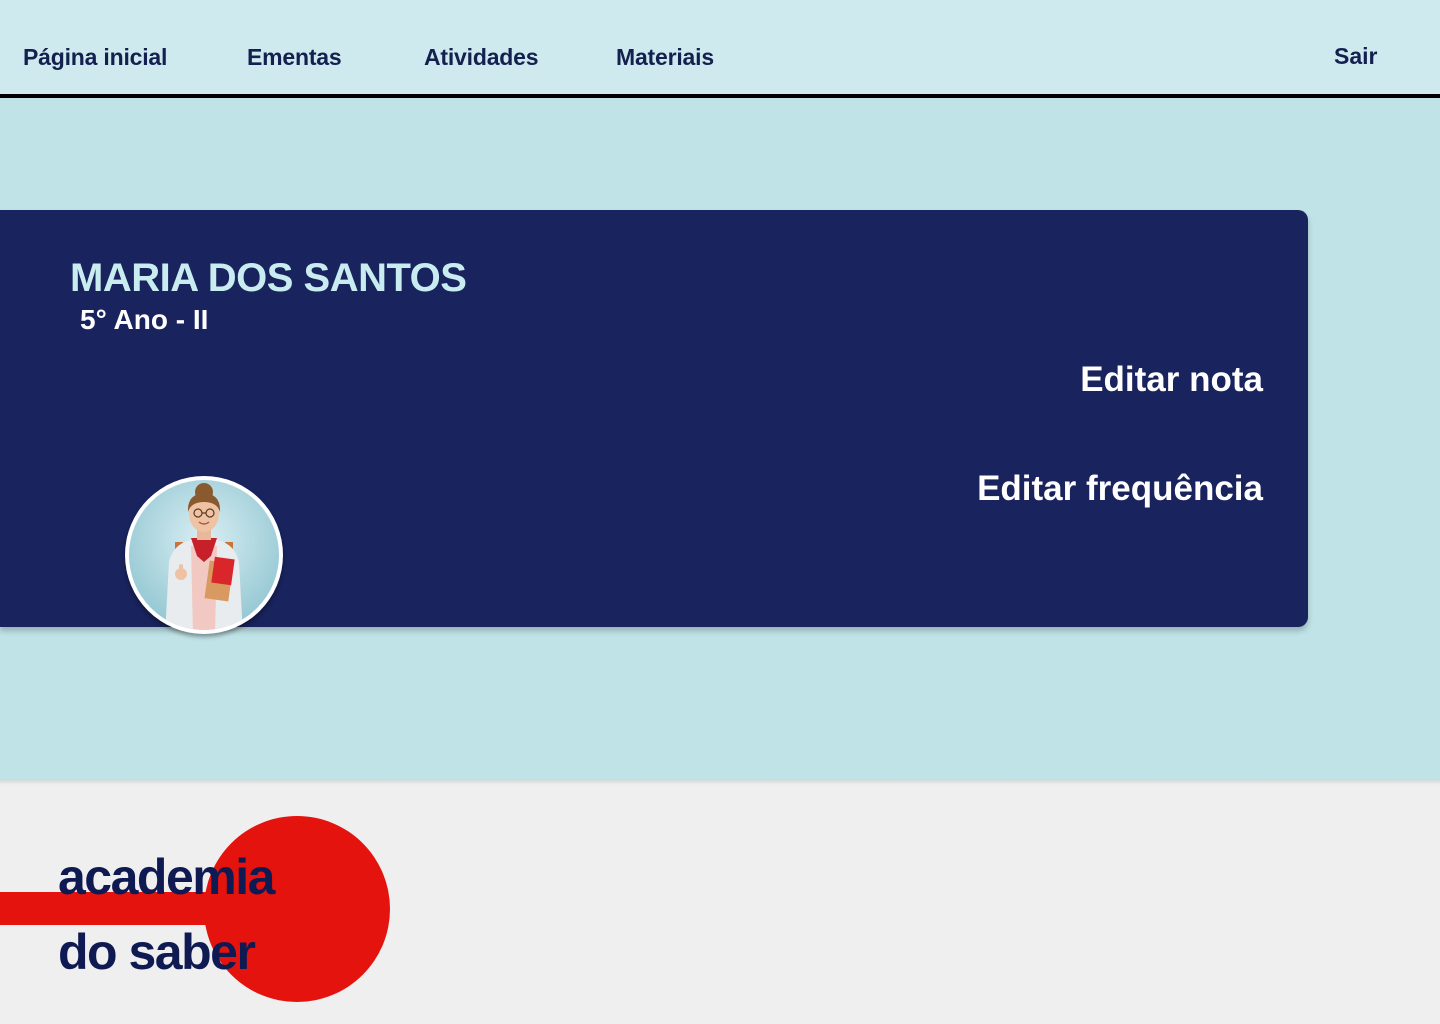  What do you see at coordinates (166, 877) in the screenshot?
I see `logo-text-line1: academia` at bounding box center [166, 877].